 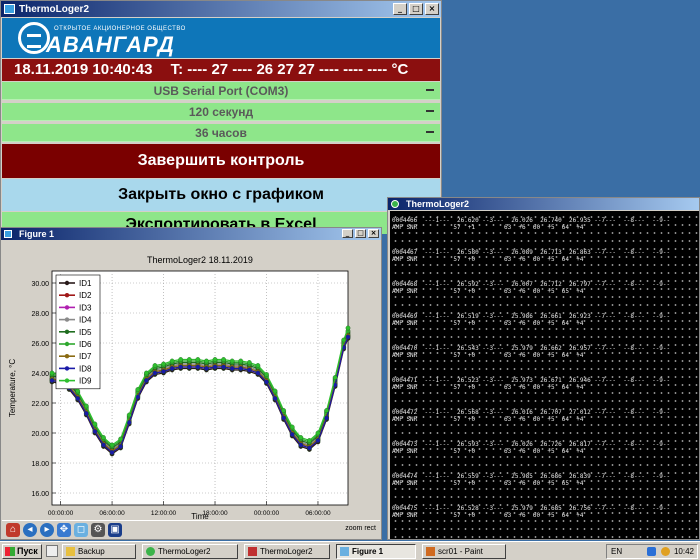 I want to click on system-tray: EN 10:42, so click(x=652, y=551).